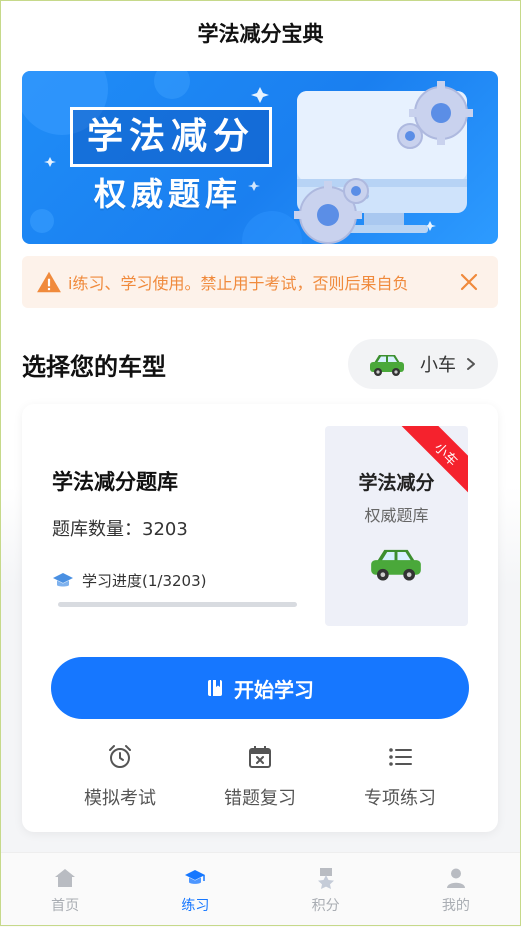  I want to click on progress-bar, so click(177, 604).